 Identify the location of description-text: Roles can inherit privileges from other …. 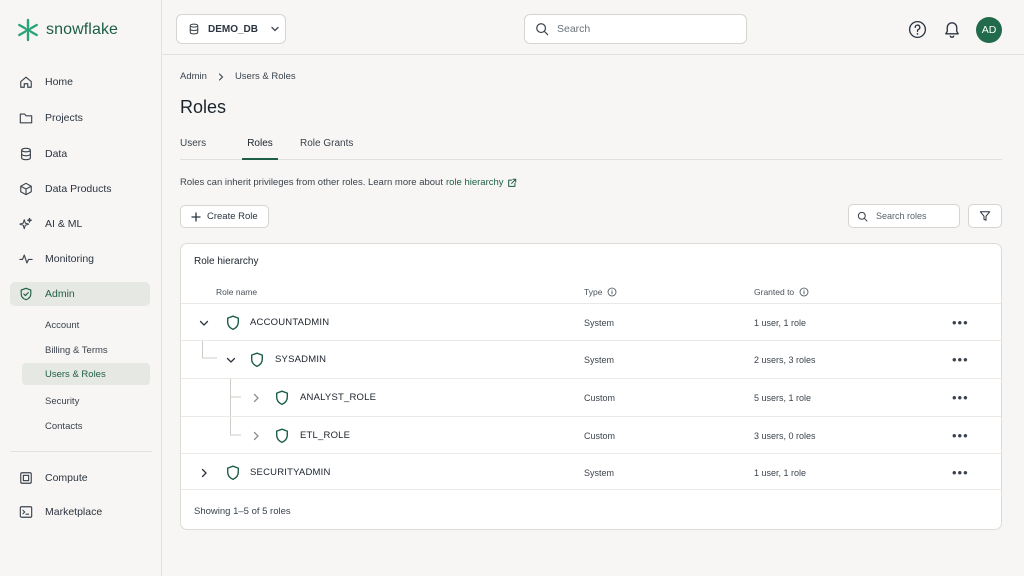
(311, 182).